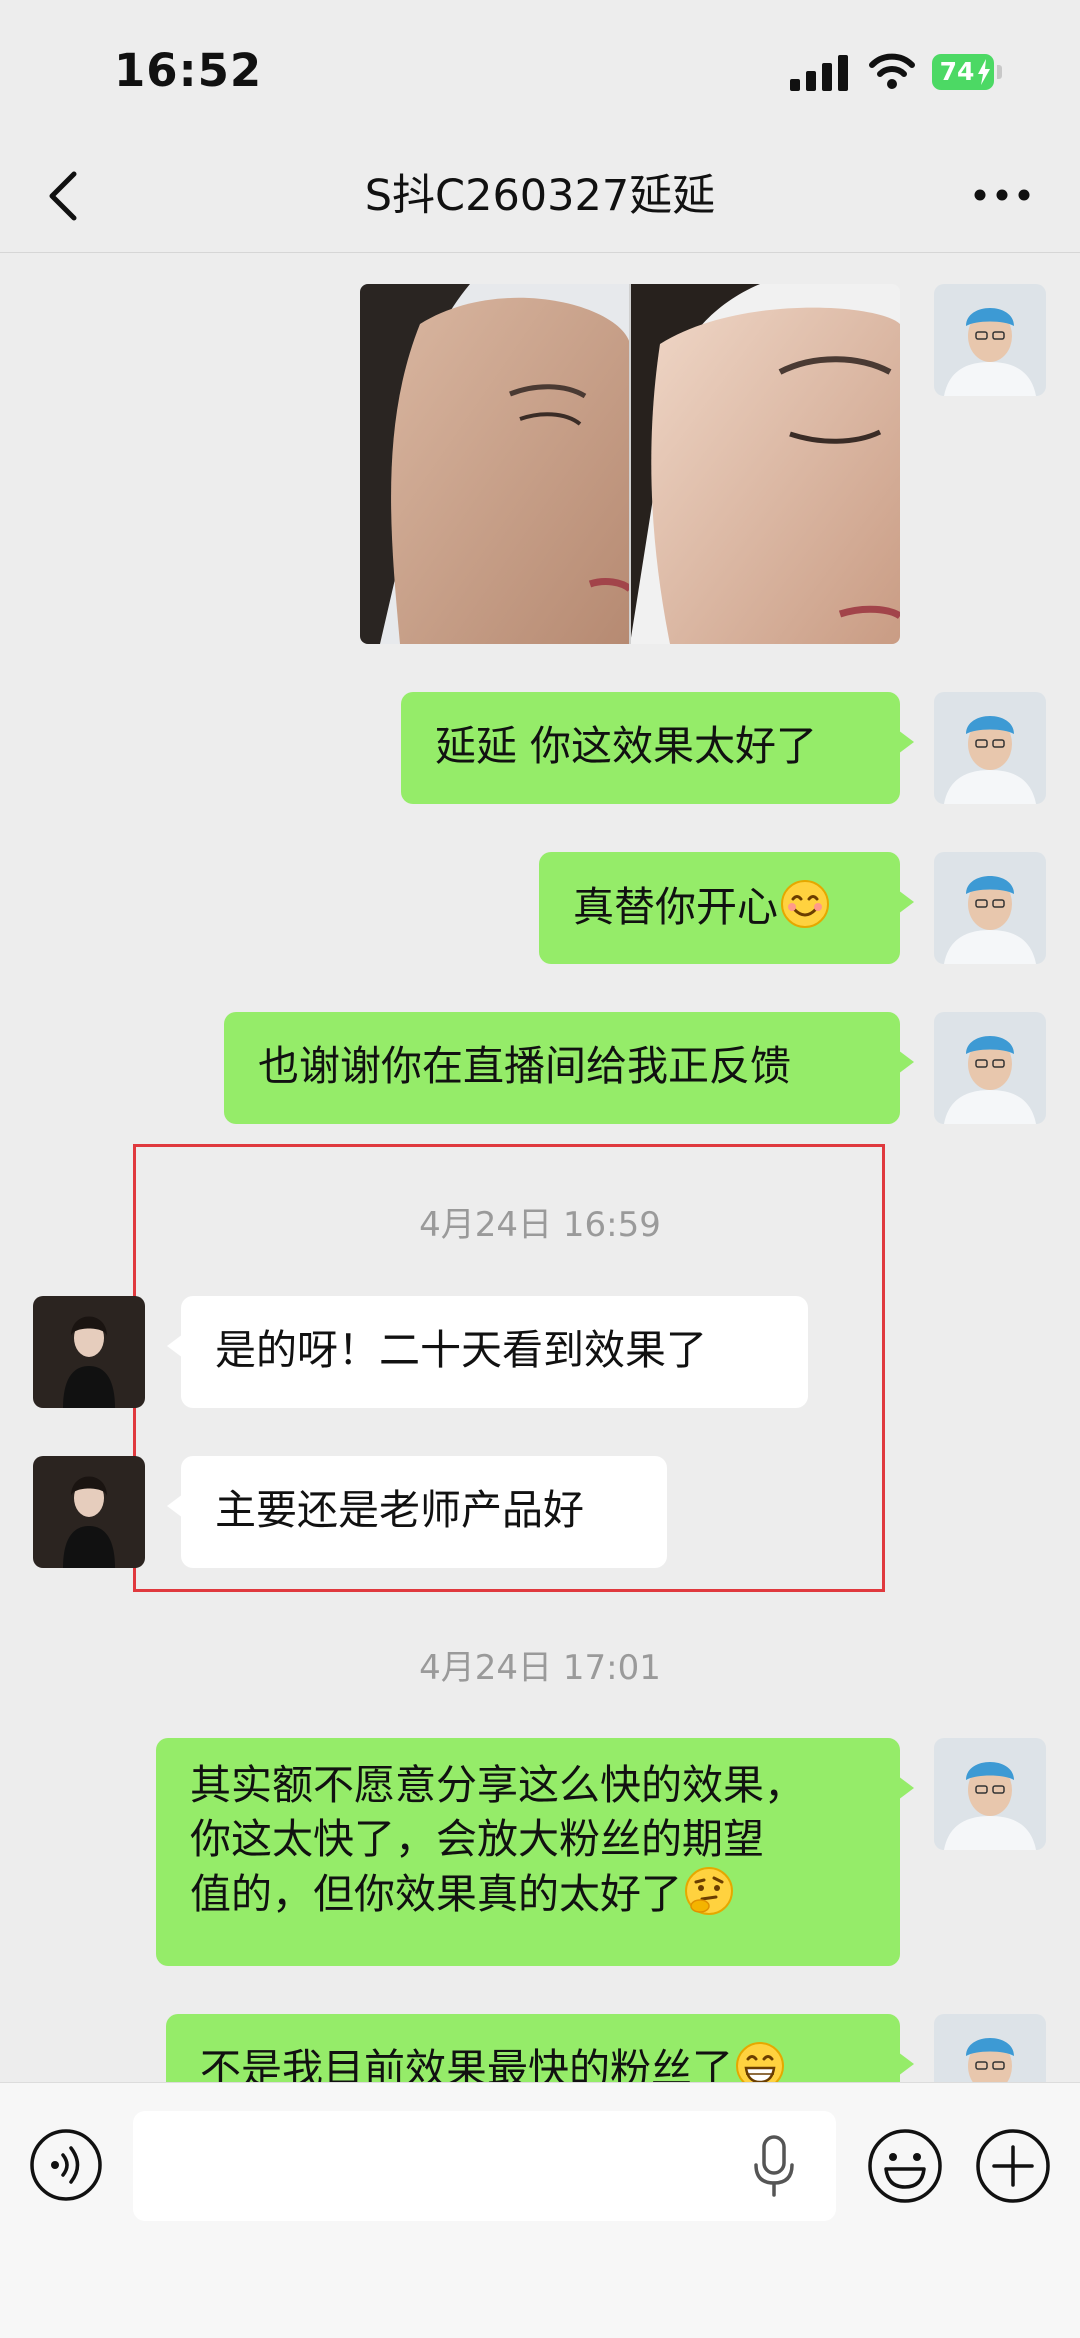 The image size is (1080, 2338). Describe the element at coordinates (417, 1512) in the screenshot. I see `received-bubble: 主要还是老师产品好` at that location.